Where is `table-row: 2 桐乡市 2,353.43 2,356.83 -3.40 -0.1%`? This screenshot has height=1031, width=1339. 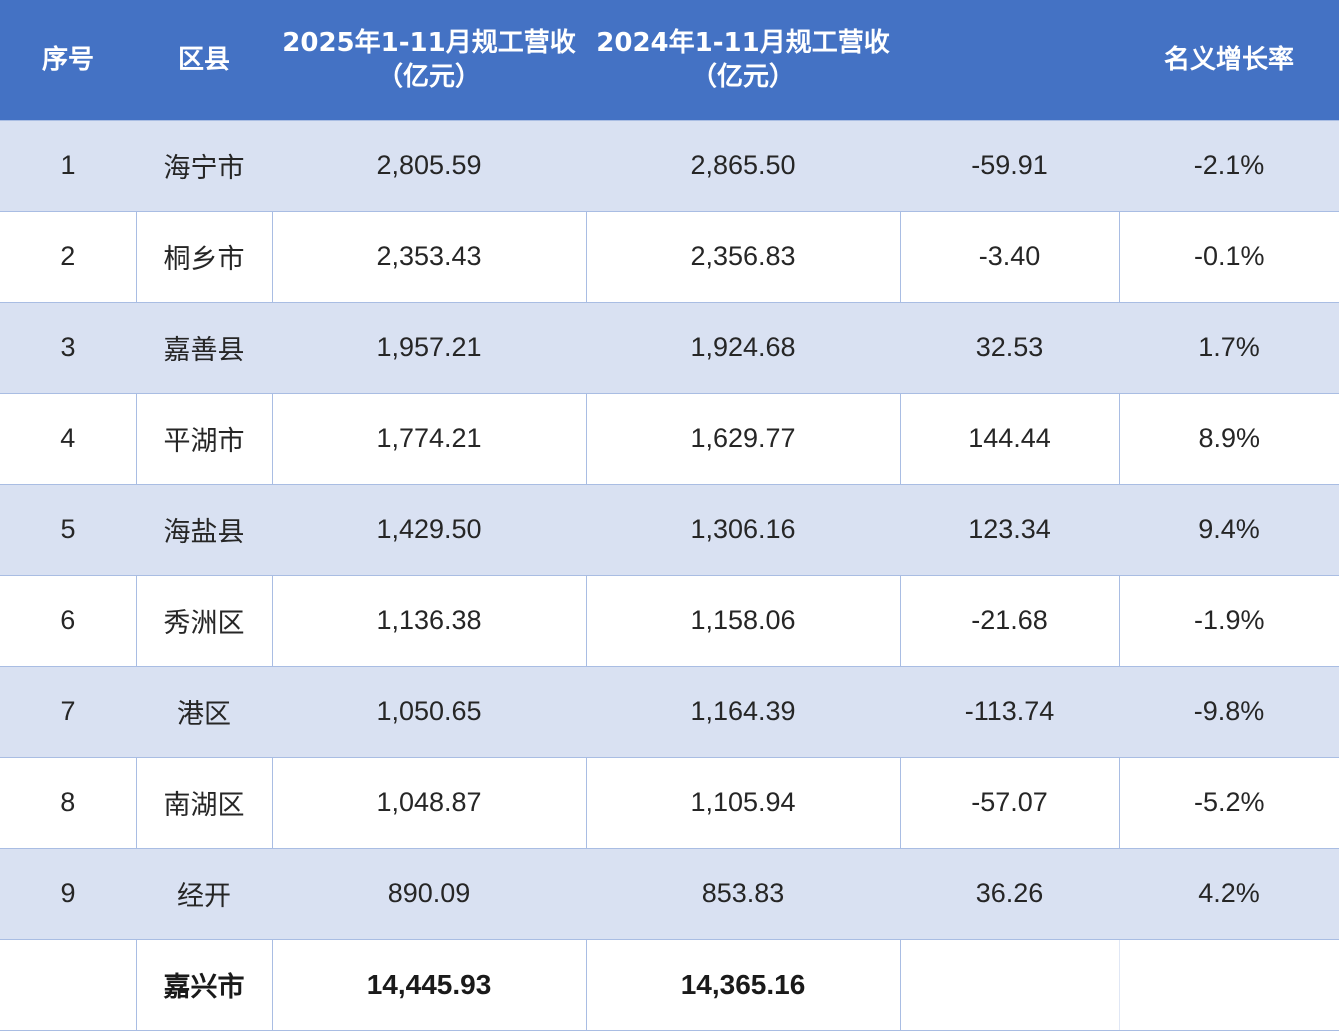
table-row: 2 桐乡市 2,353.43 2,356.83 -3.40 -0.1% is located at coordinates (669, 256).